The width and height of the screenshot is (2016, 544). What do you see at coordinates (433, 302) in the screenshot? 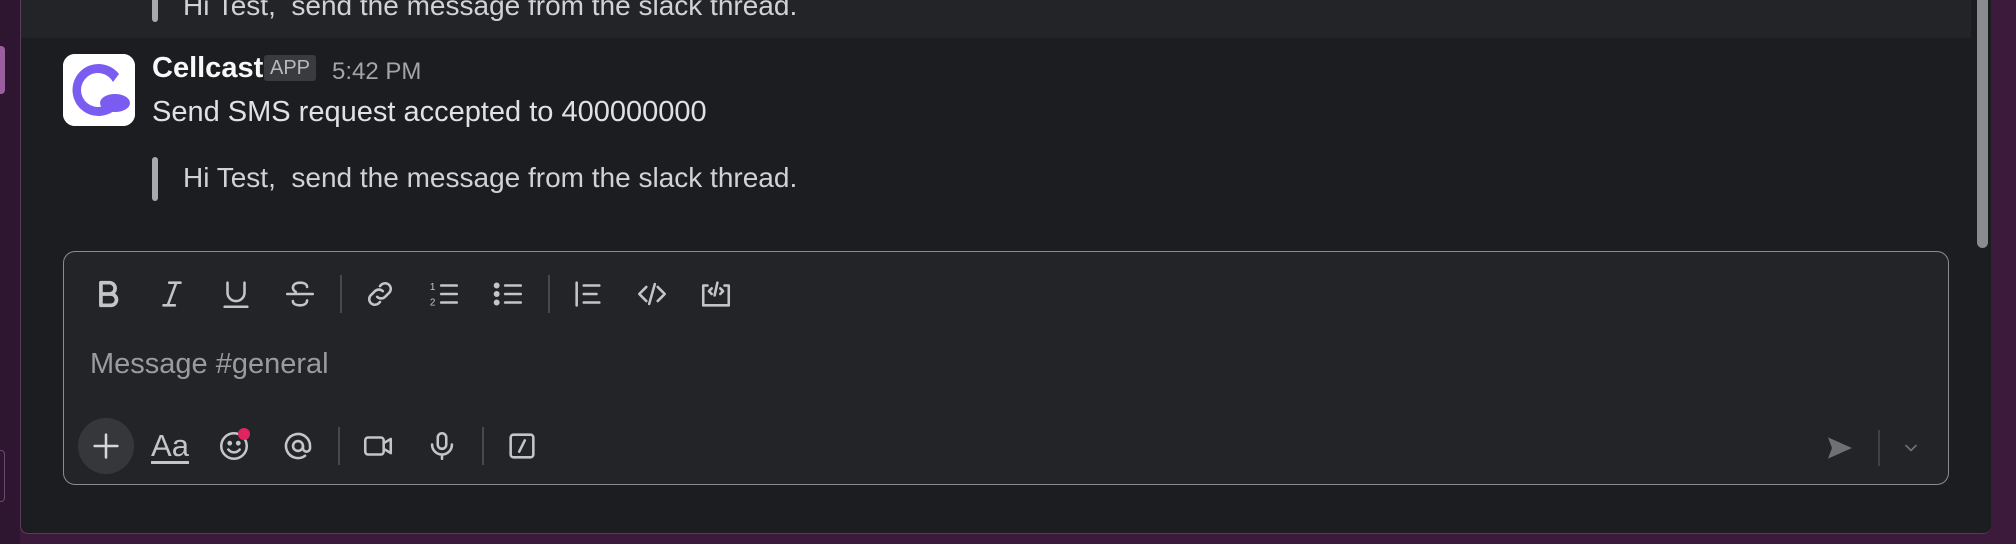
I see `svg-text: 2` at bounding box center [433, 302].